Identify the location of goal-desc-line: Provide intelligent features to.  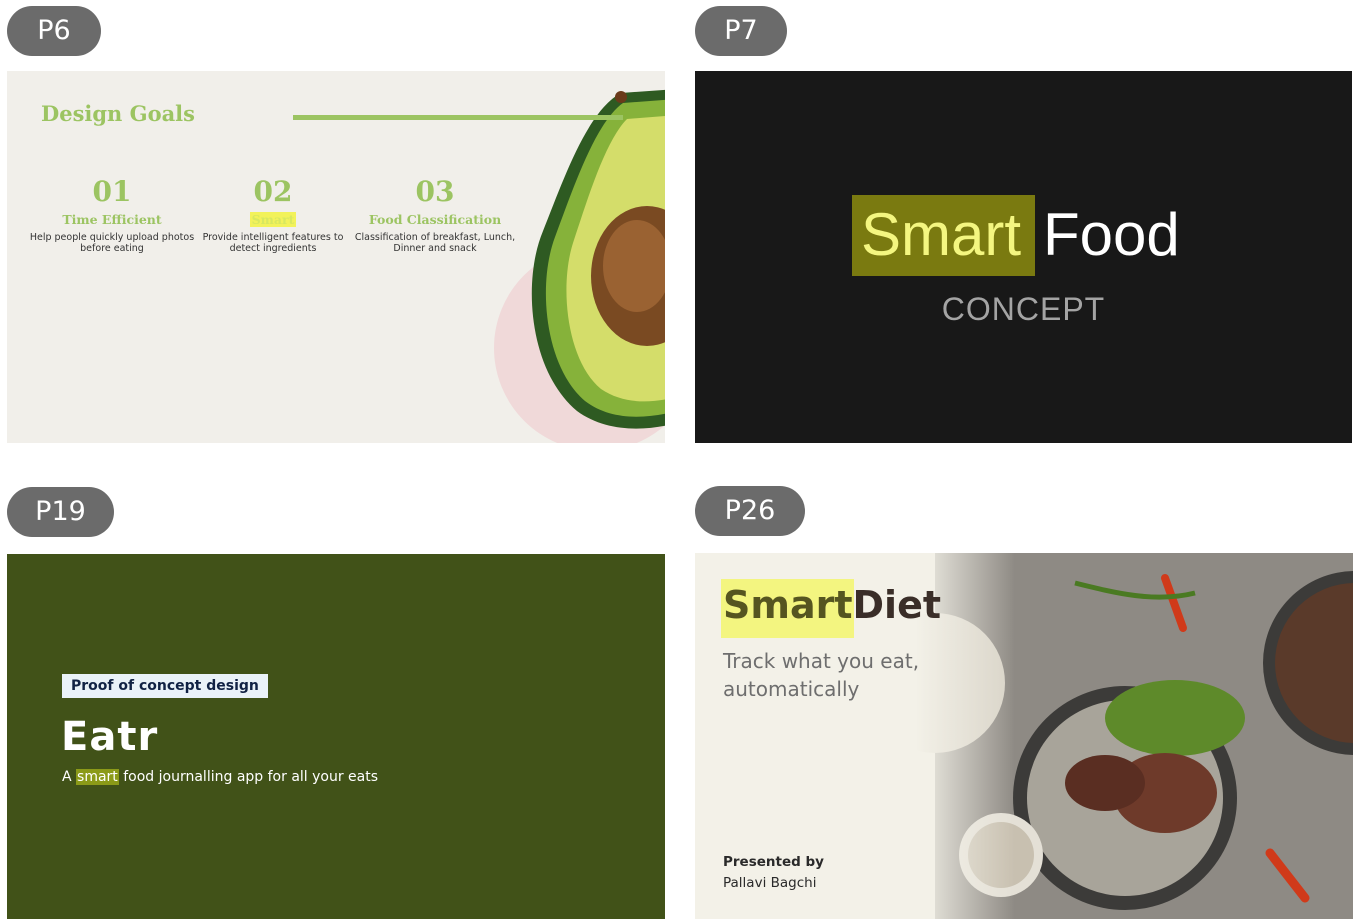
(273, 237).